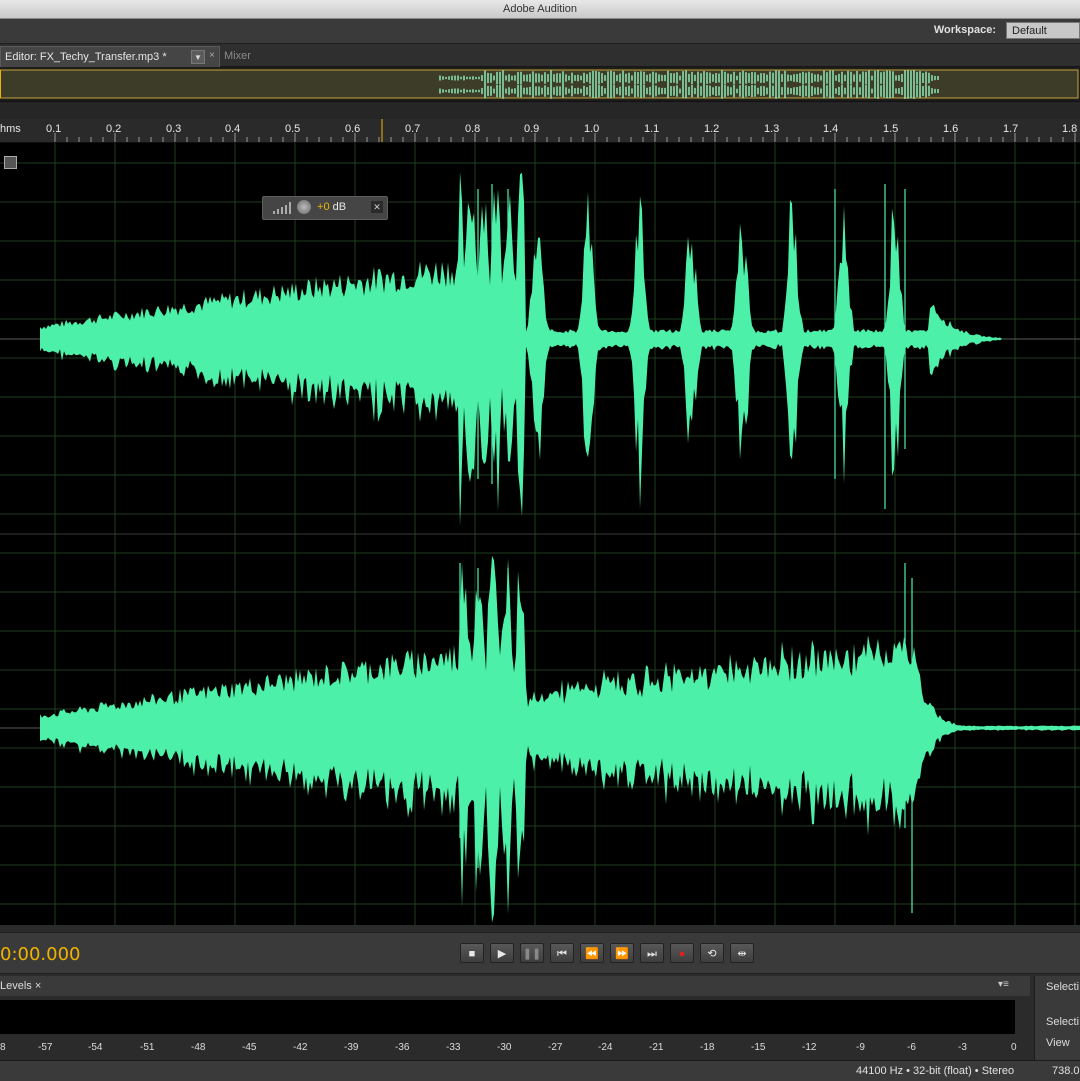  I want to click on skip-back-icon: ⏮, so click(562, 954).